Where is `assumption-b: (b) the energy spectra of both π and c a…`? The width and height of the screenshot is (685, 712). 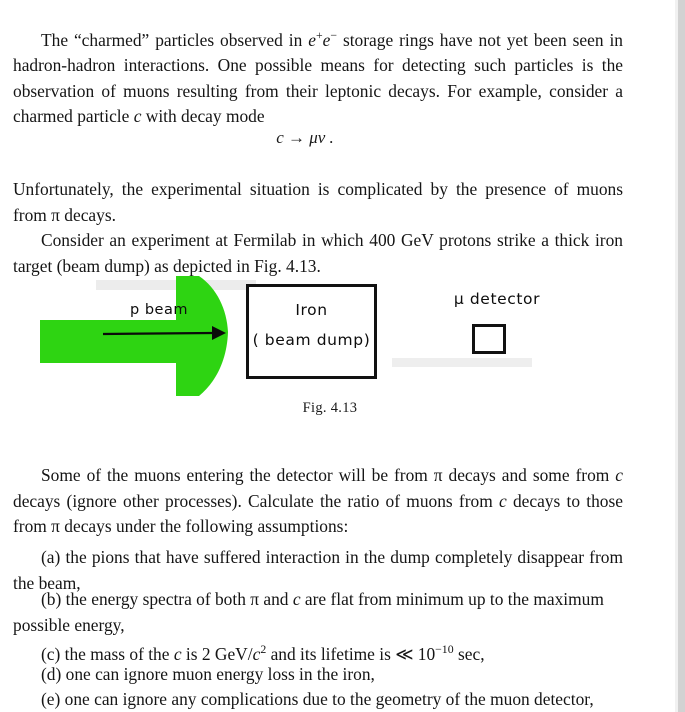 assumption-b: (b) the energy spectra of both π and c a… is located at coordinates (308, 612).